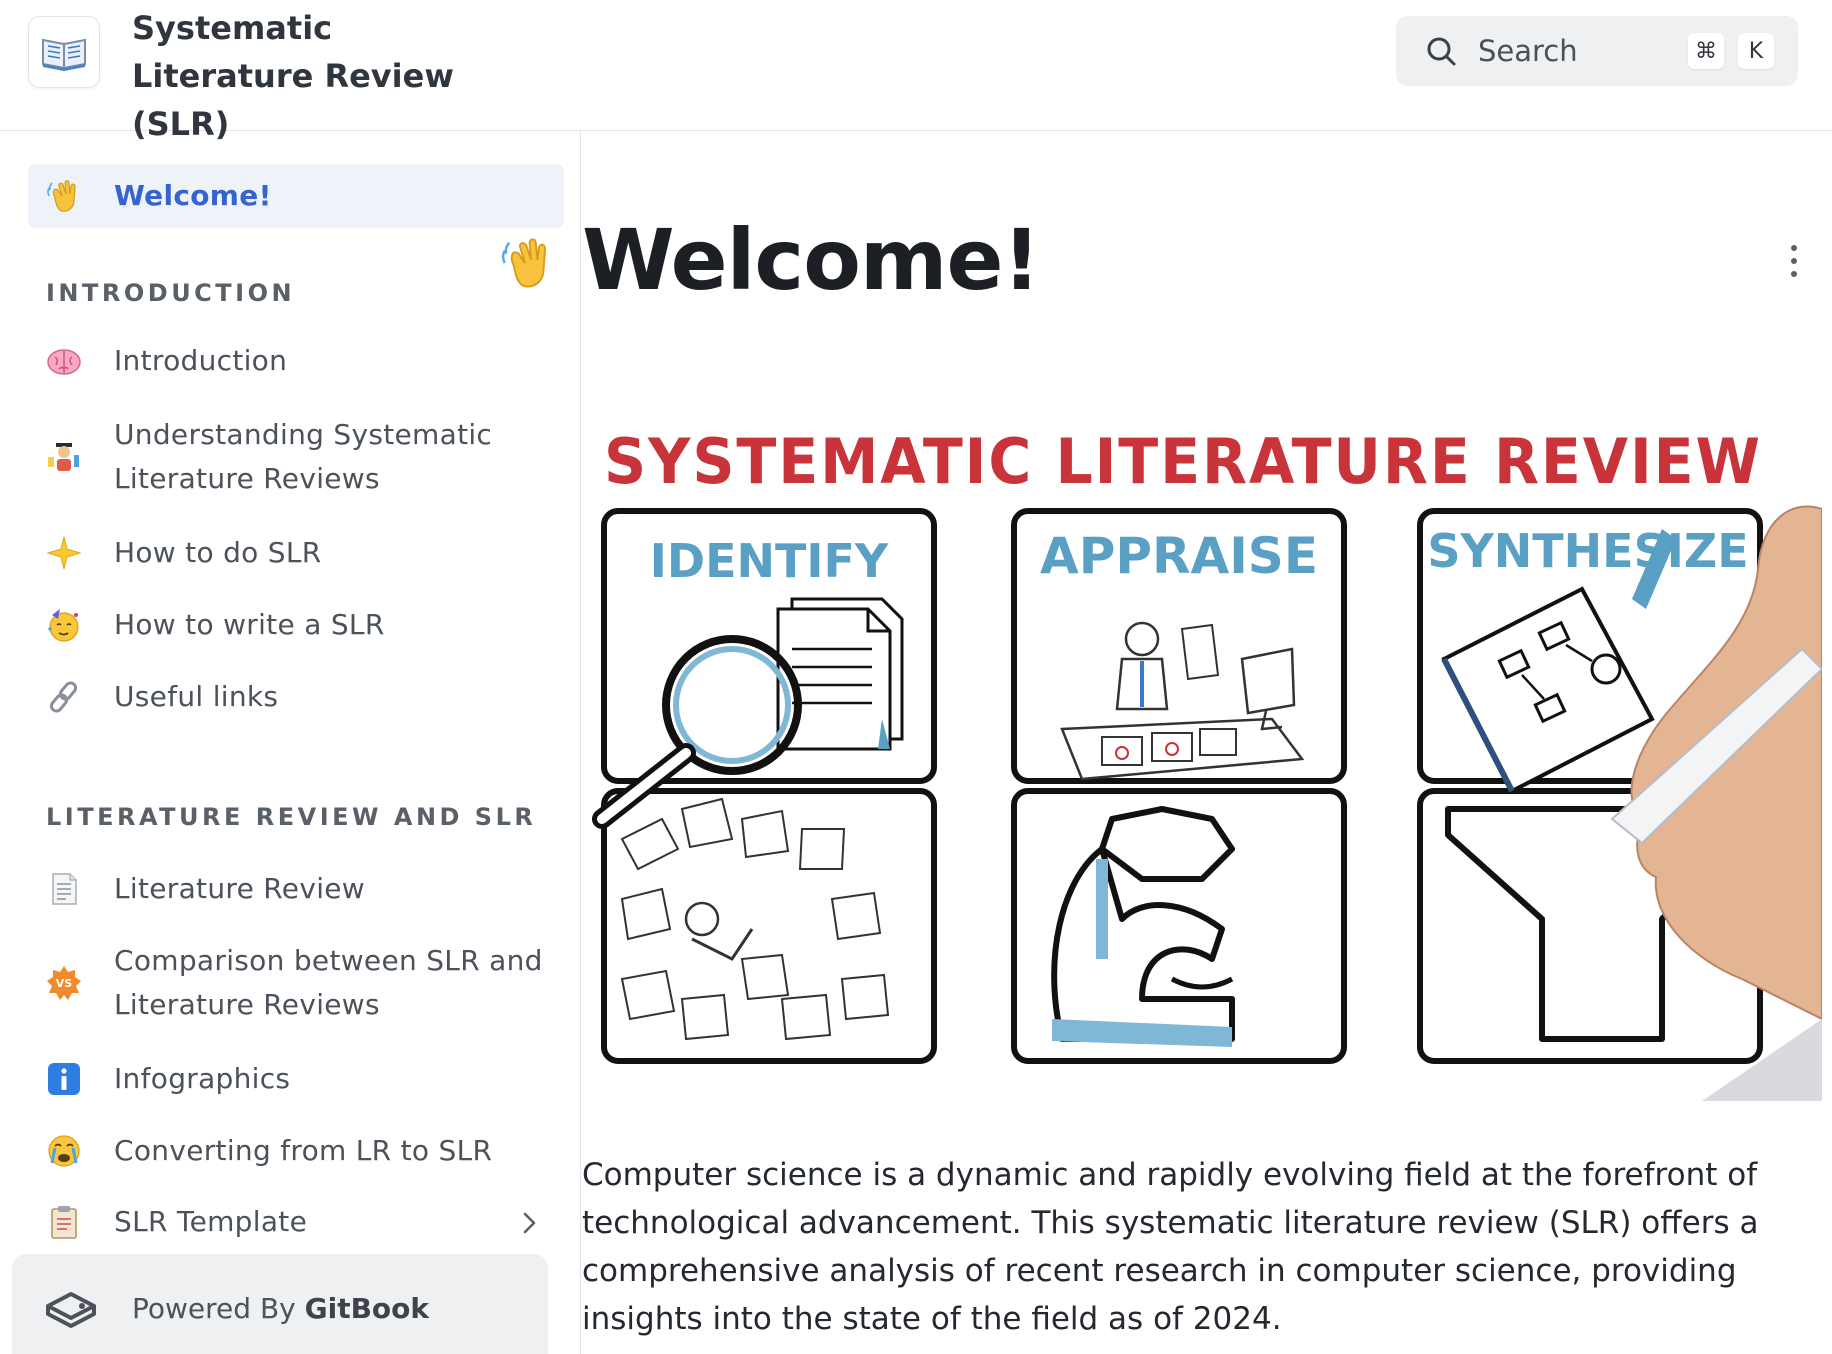 This screenshot has height=1354, width=1832. What do you see at coordinates (64, 362) in the screenshot?
I see `brain-icon` at bounding box center [64, 362].